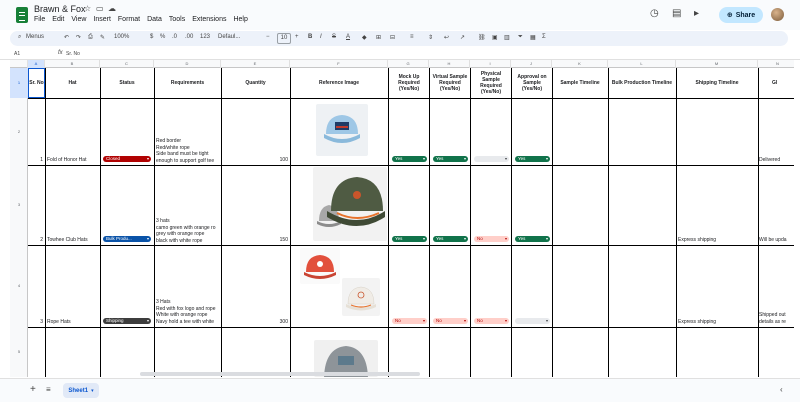 This screenshot has width=800, height=402. Describe the element at coordinates (60, 9) in the screenshot. I see `document-title: Brawn & Fox` at that location.